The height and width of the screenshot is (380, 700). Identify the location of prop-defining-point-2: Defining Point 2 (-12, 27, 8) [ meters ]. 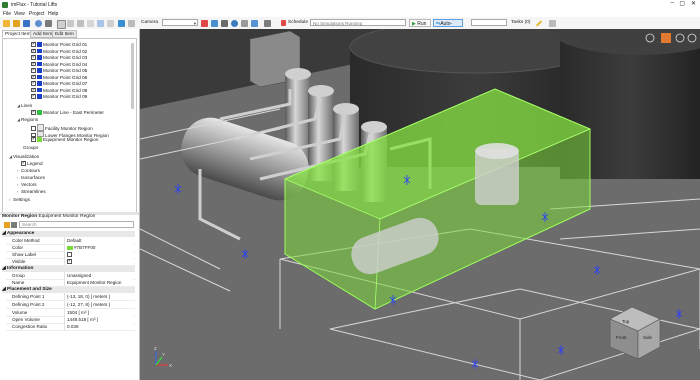
(70, 305).